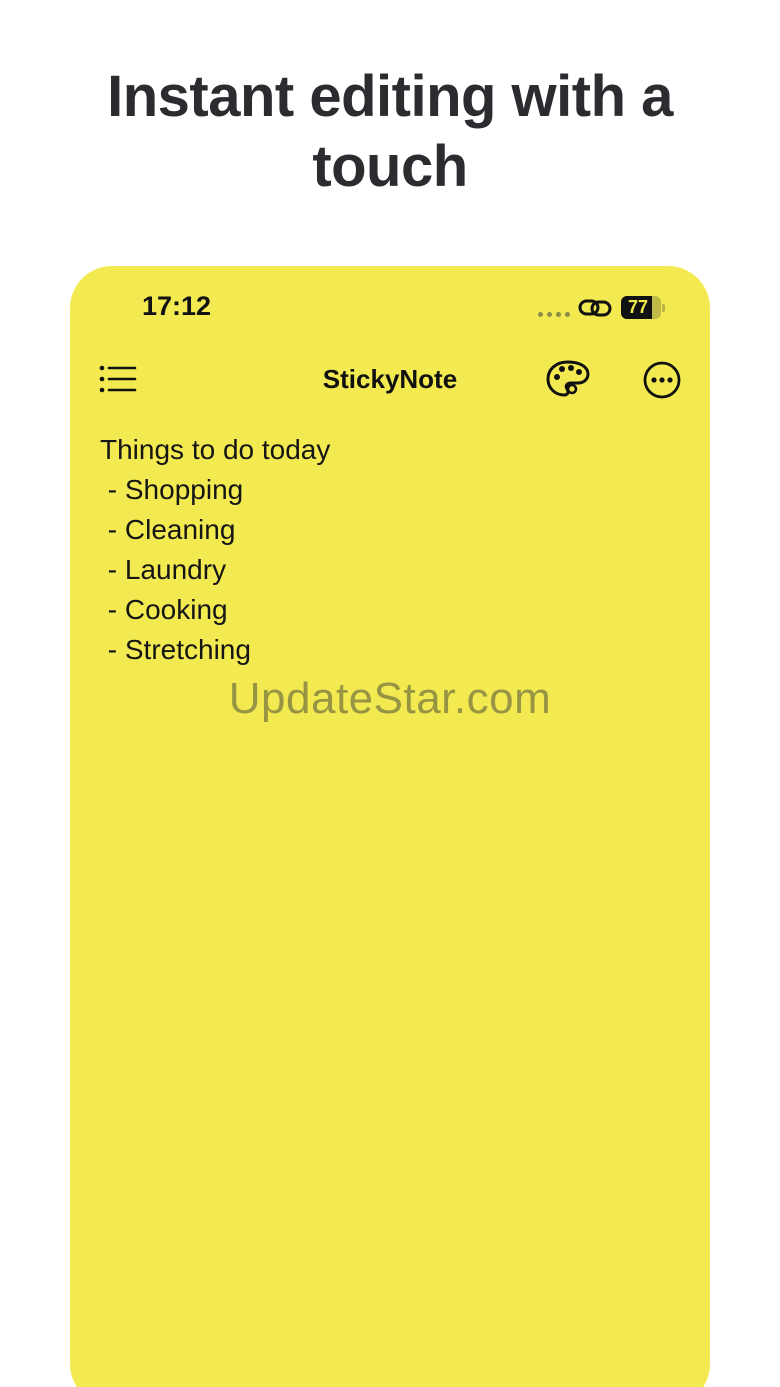  I want to click on ellipsis-circle-icon, so click(662, 380).